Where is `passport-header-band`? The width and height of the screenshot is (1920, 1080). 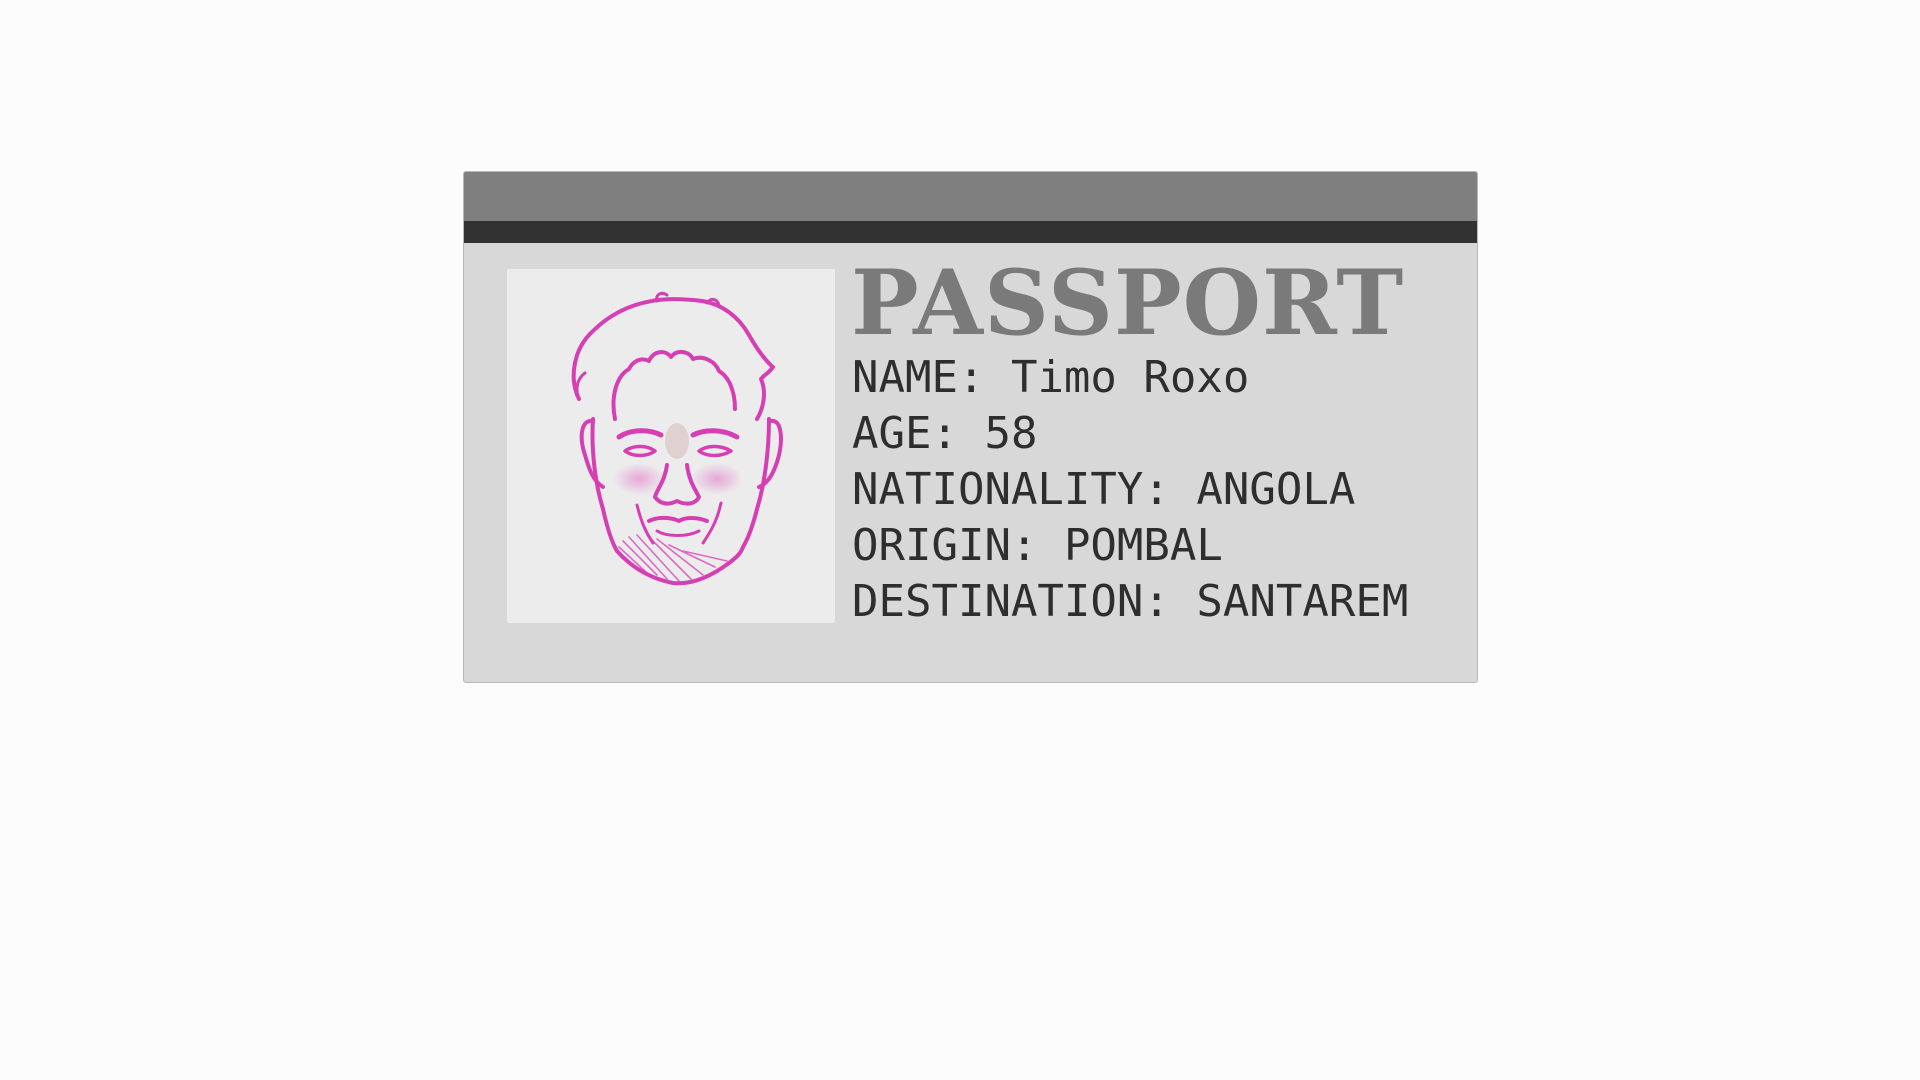 passport-header-band is located at coordinates (970, 196).